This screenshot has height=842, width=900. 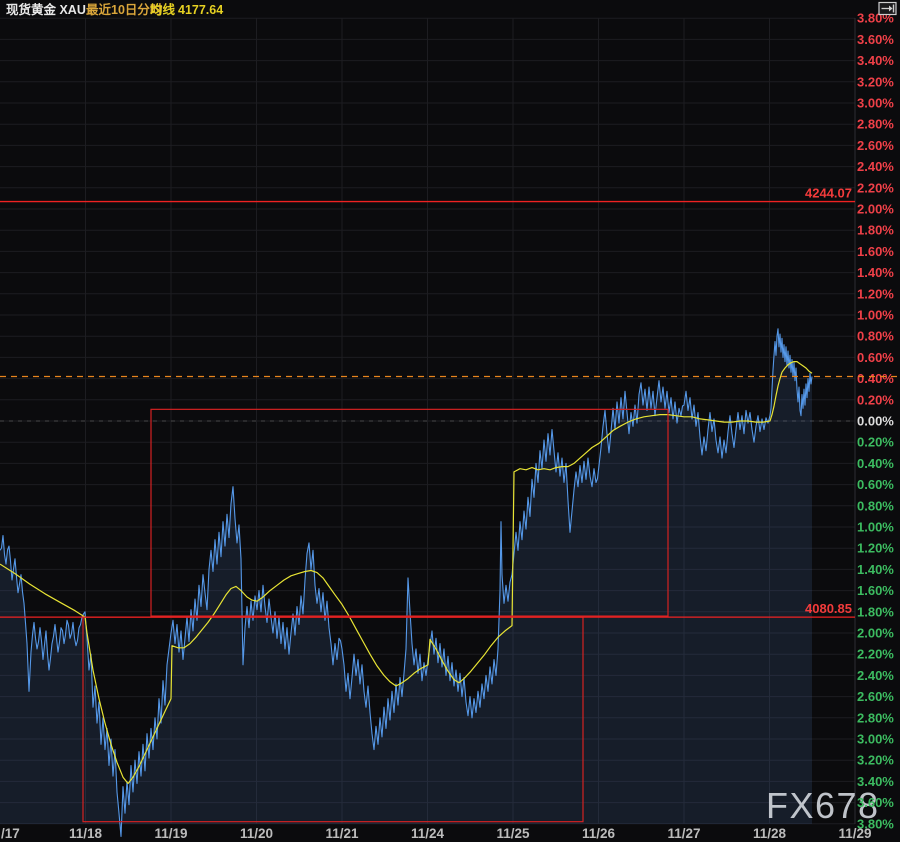 What do you see at coordinates (513, 833) in the screenshot?
I see `date-label: 11/25` at bounding box center [513, 833].